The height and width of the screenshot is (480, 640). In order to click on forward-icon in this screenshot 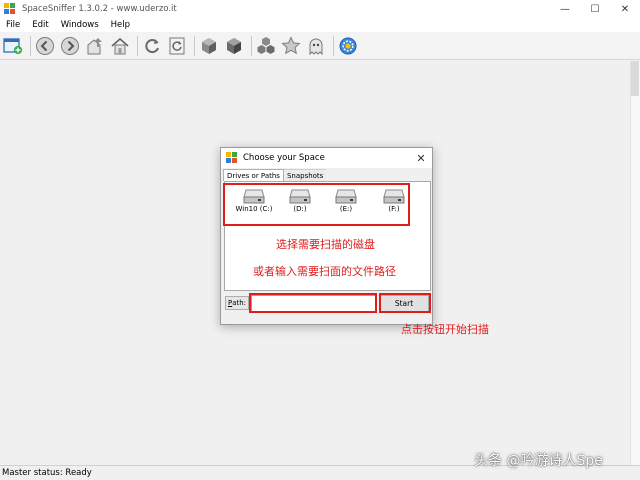, I will do `click(70, 45)`.